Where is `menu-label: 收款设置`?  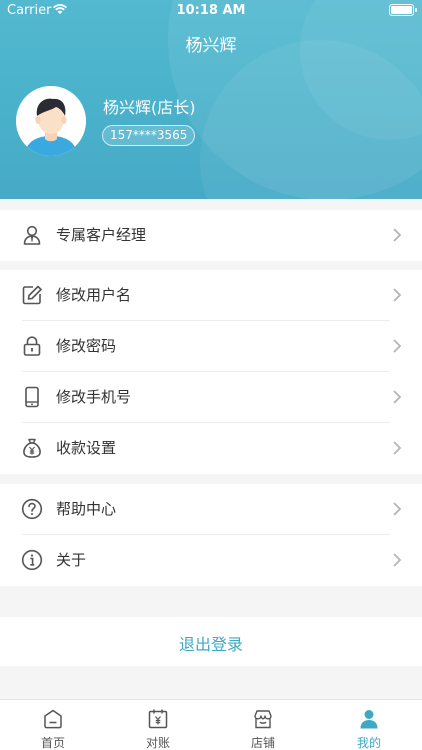
menu-label: 收款设置 is located at coordinates (86, 448).